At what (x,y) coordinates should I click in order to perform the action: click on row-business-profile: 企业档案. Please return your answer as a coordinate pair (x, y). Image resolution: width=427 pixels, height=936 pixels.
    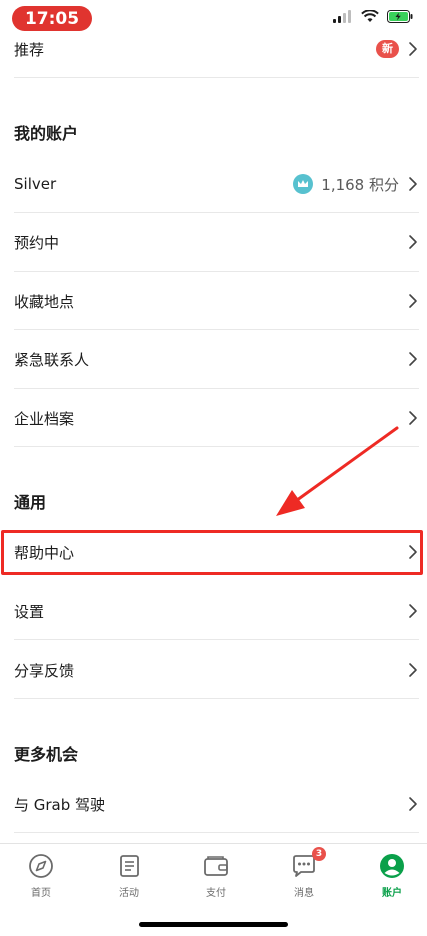
    Looking at the image, I should click on (216, 418).